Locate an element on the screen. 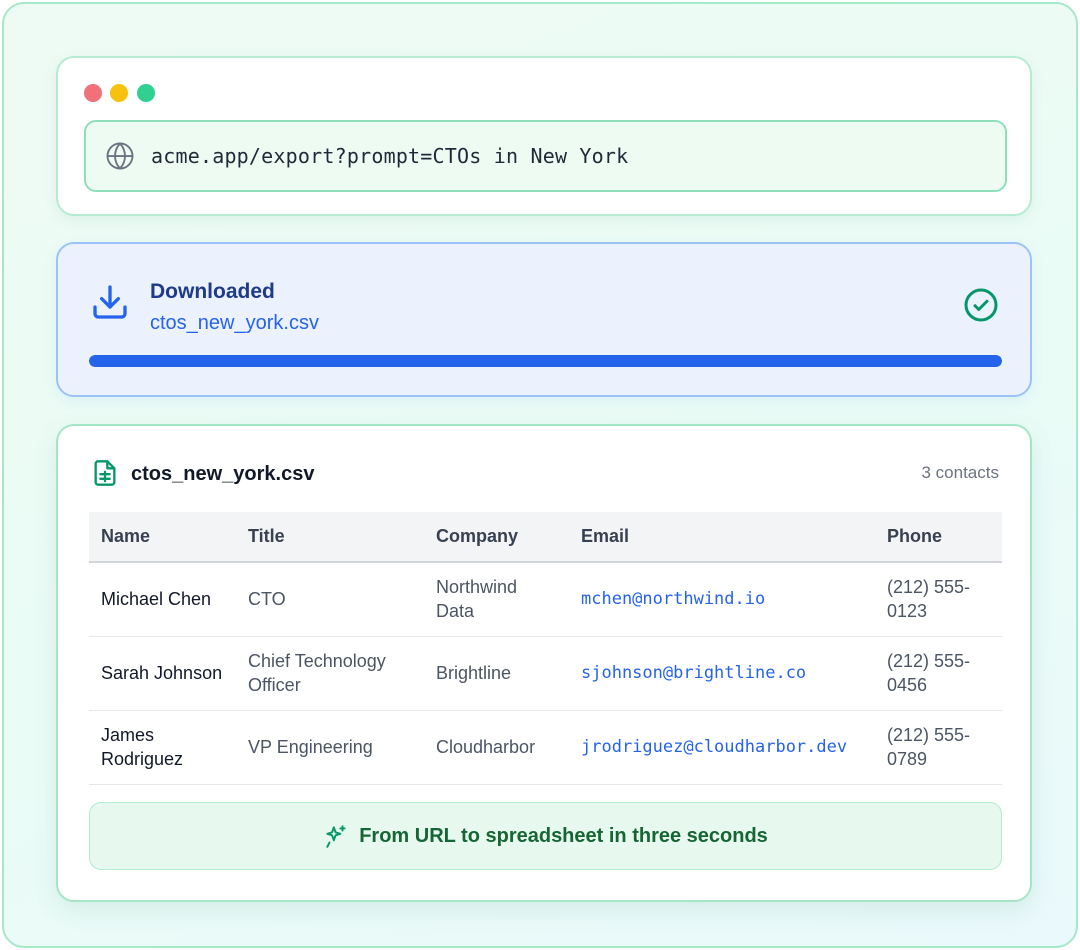 This screenshot has height=950, width=1080. cell-email: sjohnson@brightline.co is located at coordinates (722, 673).